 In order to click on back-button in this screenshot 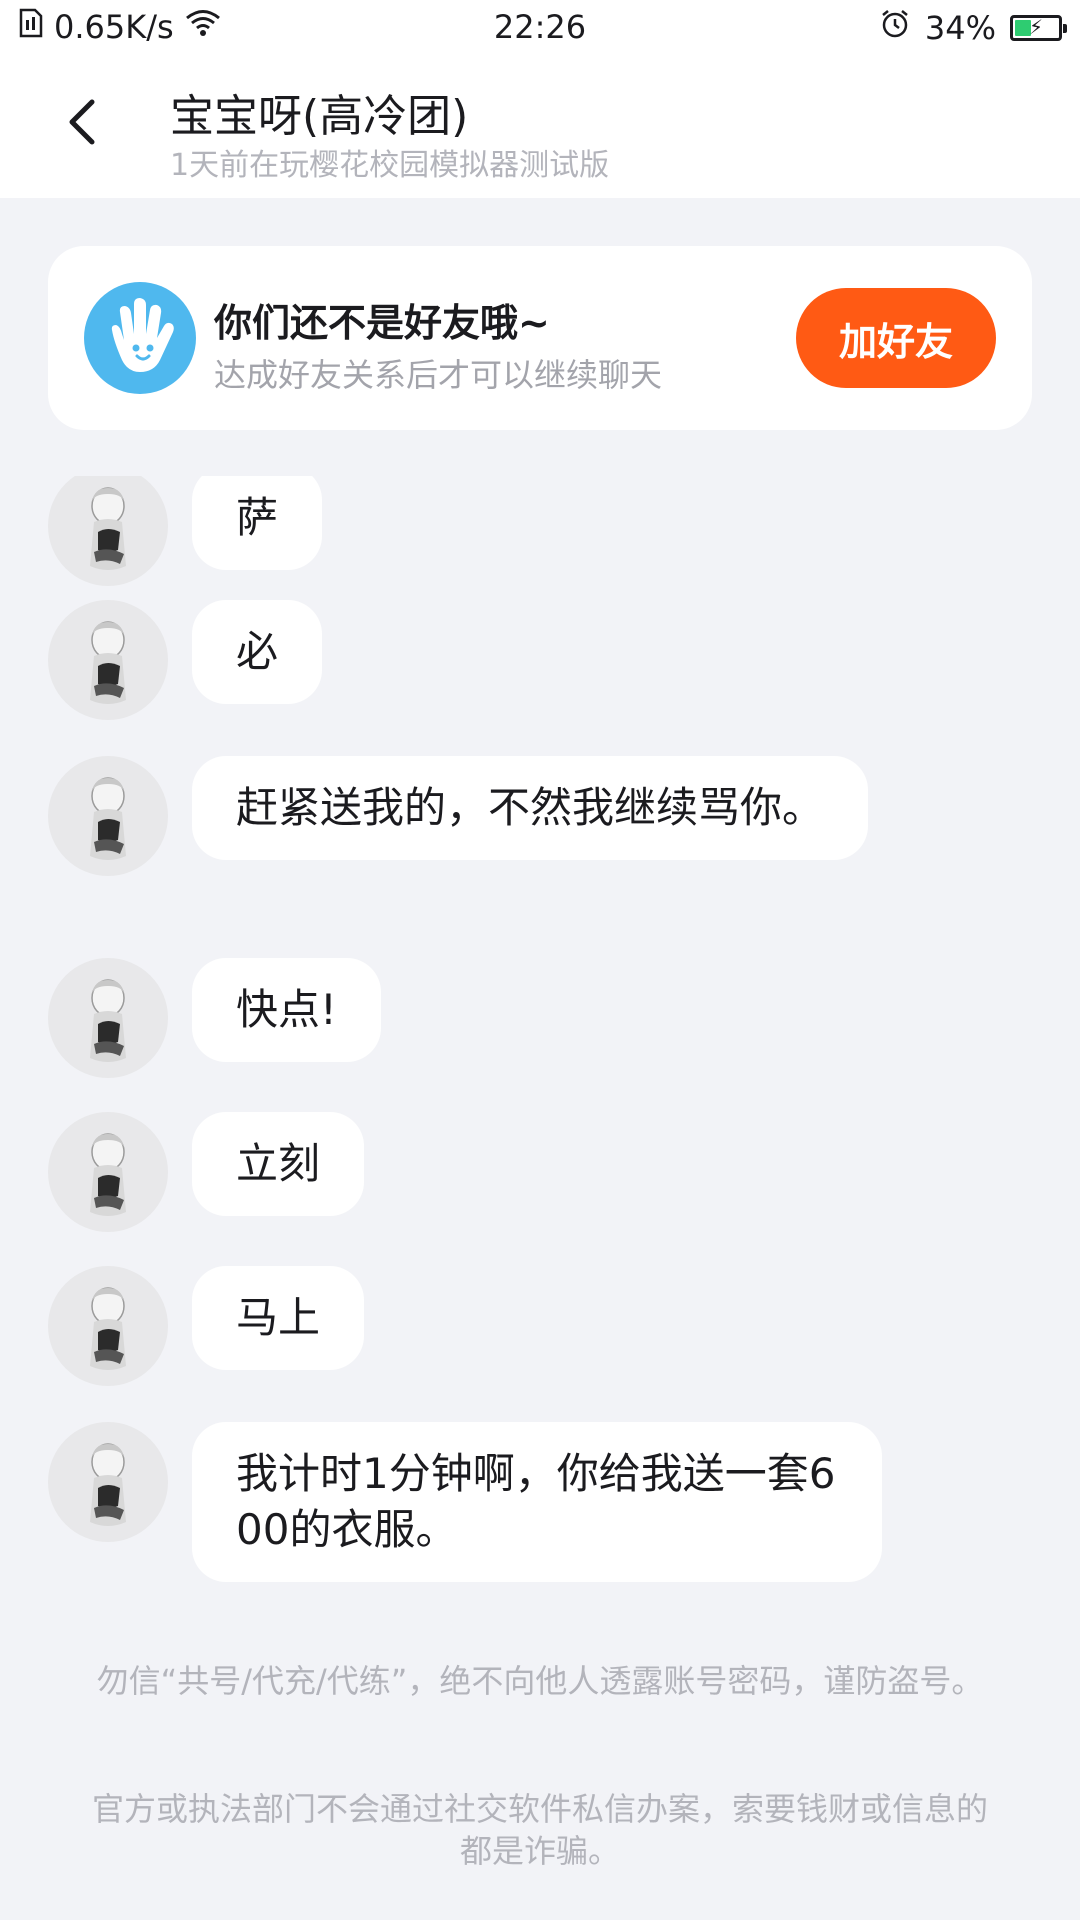, I will do `click(82, 122)`.